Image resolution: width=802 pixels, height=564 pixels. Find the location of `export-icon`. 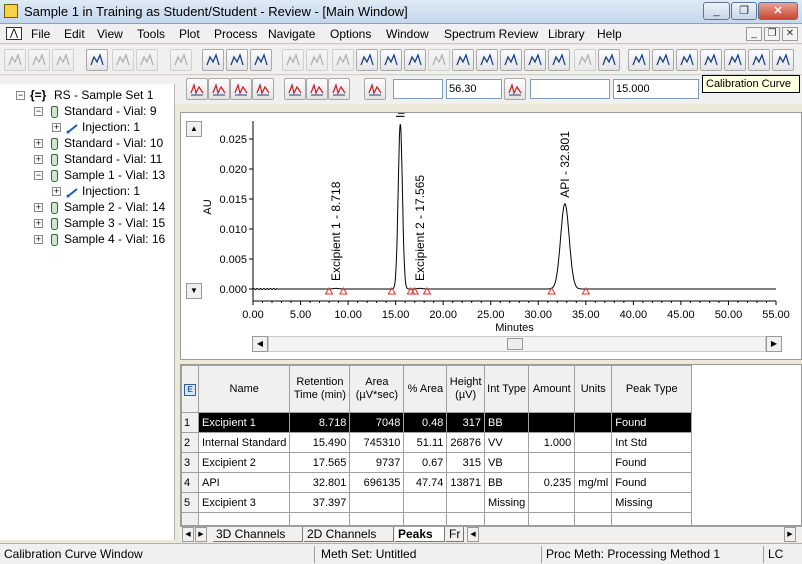

export-icon is located at coordinates (559, 60).